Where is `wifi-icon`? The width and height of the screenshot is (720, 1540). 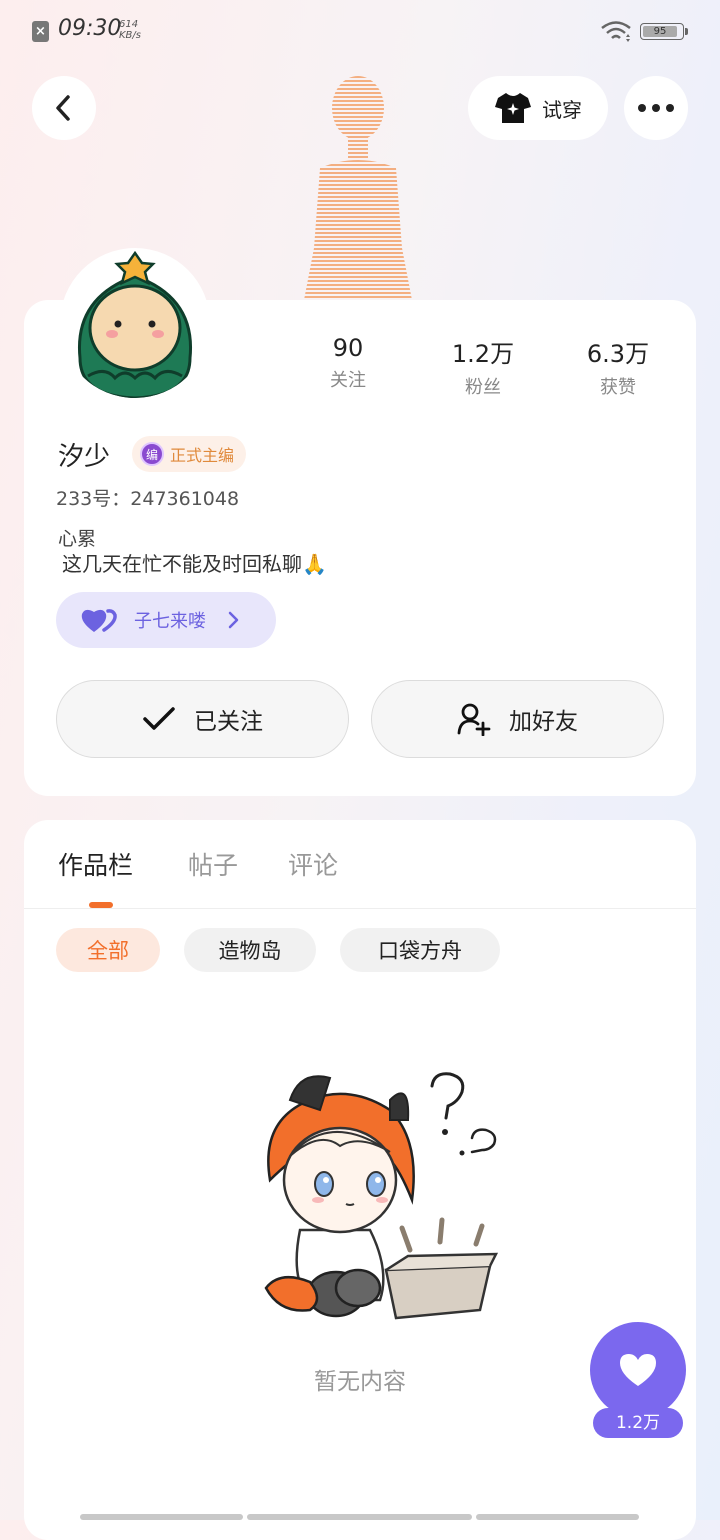 wifi-icon is located at coordinates (616, 31).